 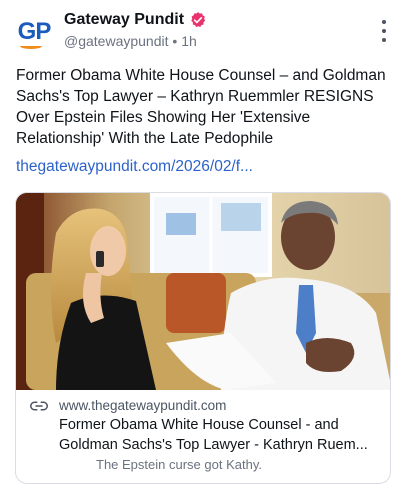 What do you see at coordinates (31, 46) in the screenshot?
I see `avatar-swoosh` at bounding box center [31, 46].